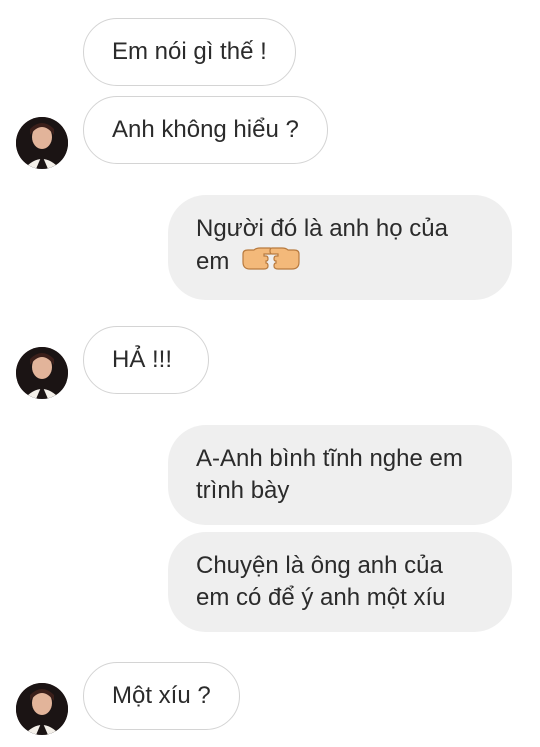  I want to click on message-text-line: em, so click(213, 261).